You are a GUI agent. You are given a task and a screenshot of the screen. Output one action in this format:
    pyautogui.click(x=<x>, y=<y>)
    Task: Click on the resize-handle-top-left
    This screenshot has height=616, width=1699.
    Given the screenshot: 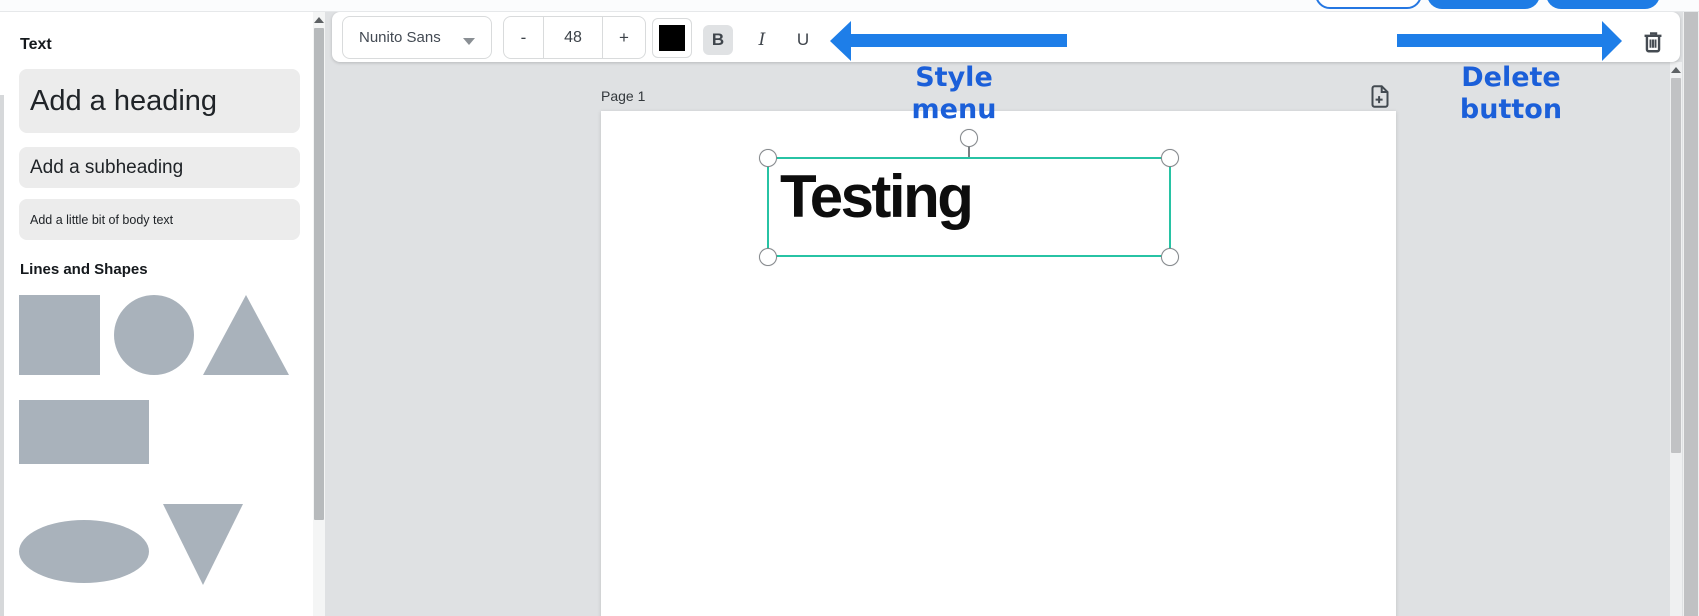 What is the action you would take?
    pyautogui.click(x=768, y=158)
    